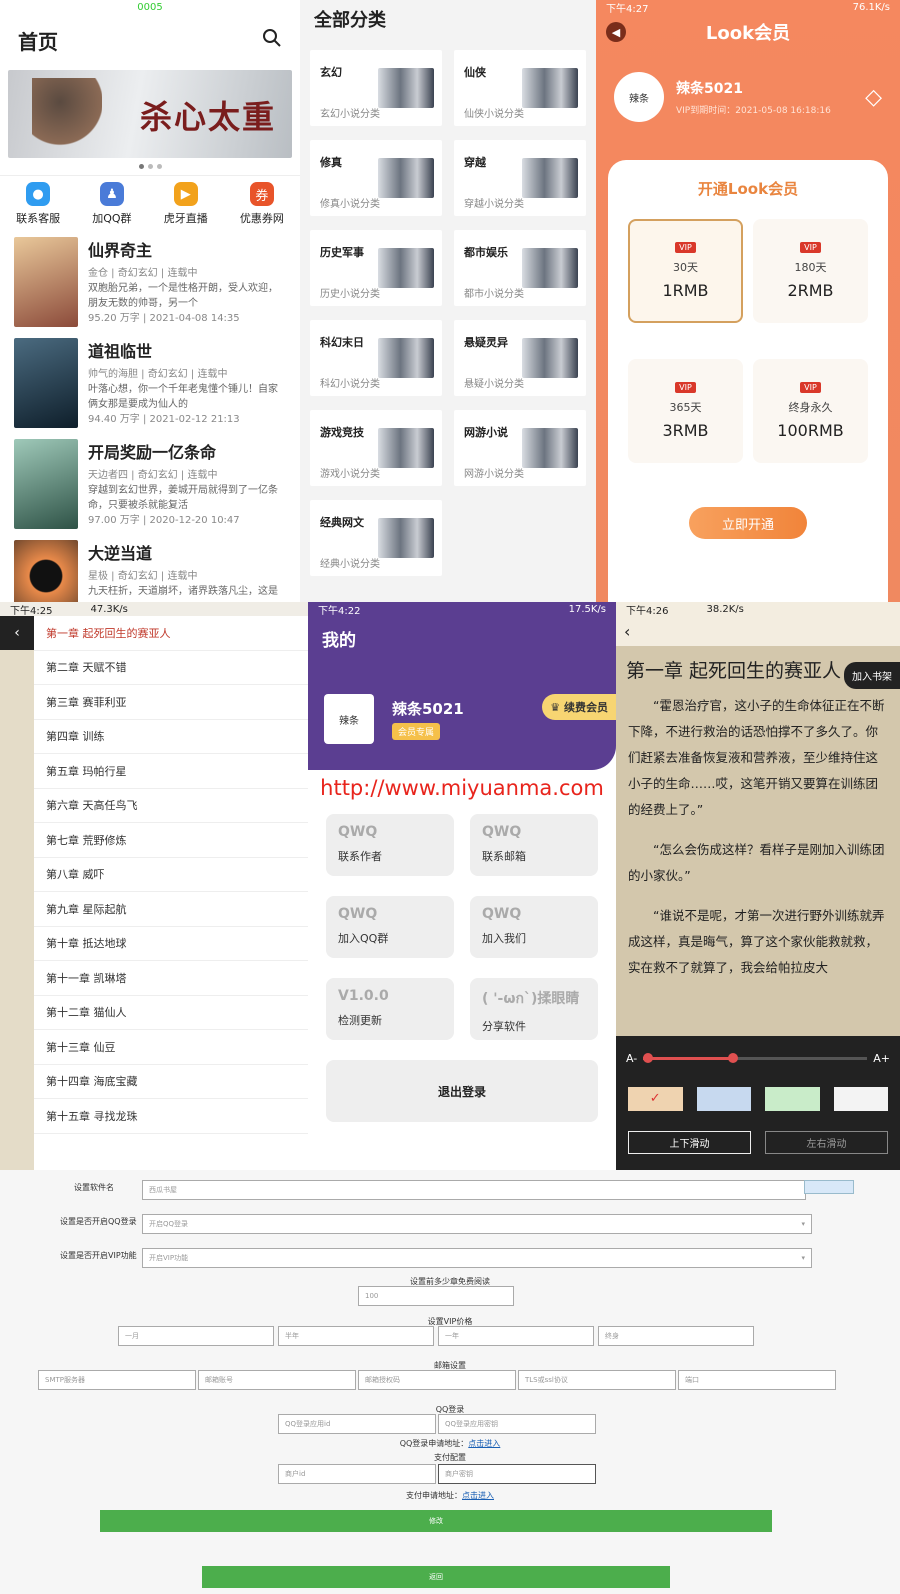  I want to click on chapter-item: 第四章 训练, so click(171, 737).